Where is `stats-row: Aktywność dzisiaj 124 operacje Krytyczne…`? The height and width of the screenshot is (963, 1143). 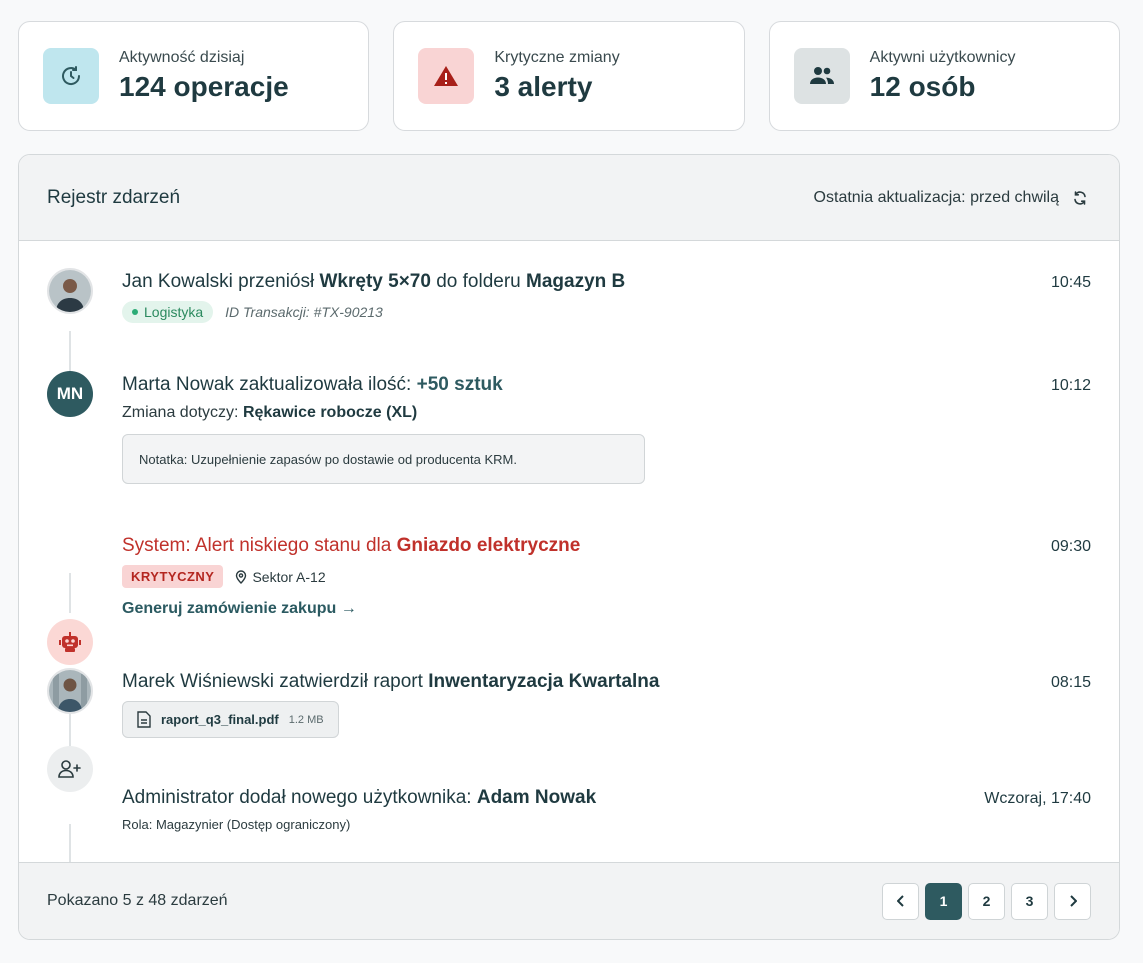 stats-row: Aktywność dzisiaj 124 operacje Krytyczne… is located at coordinates (569, 76).